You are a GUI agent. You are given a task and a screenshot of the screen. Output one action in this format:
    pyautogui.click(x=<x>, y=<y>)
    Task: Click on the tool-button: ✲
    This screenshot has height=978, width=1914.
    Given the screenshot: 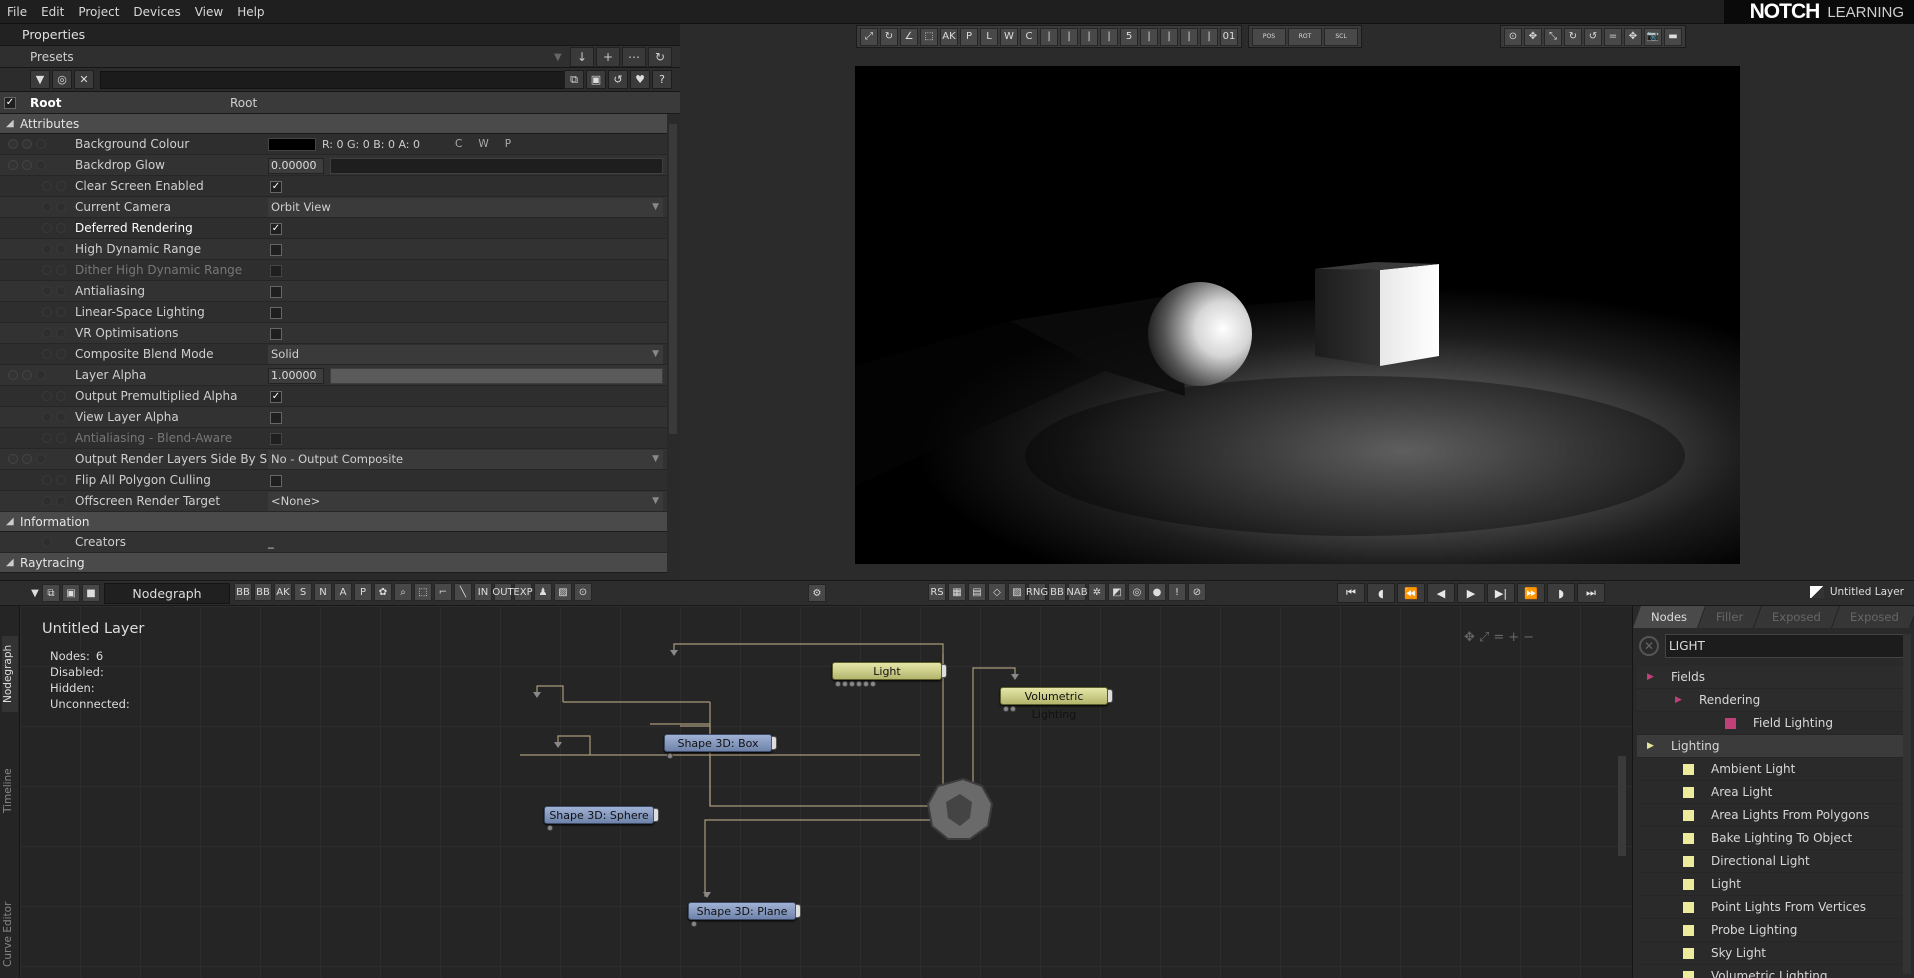 What is the action you would take?
    pyautogui.click(x=1097, y=592)
    